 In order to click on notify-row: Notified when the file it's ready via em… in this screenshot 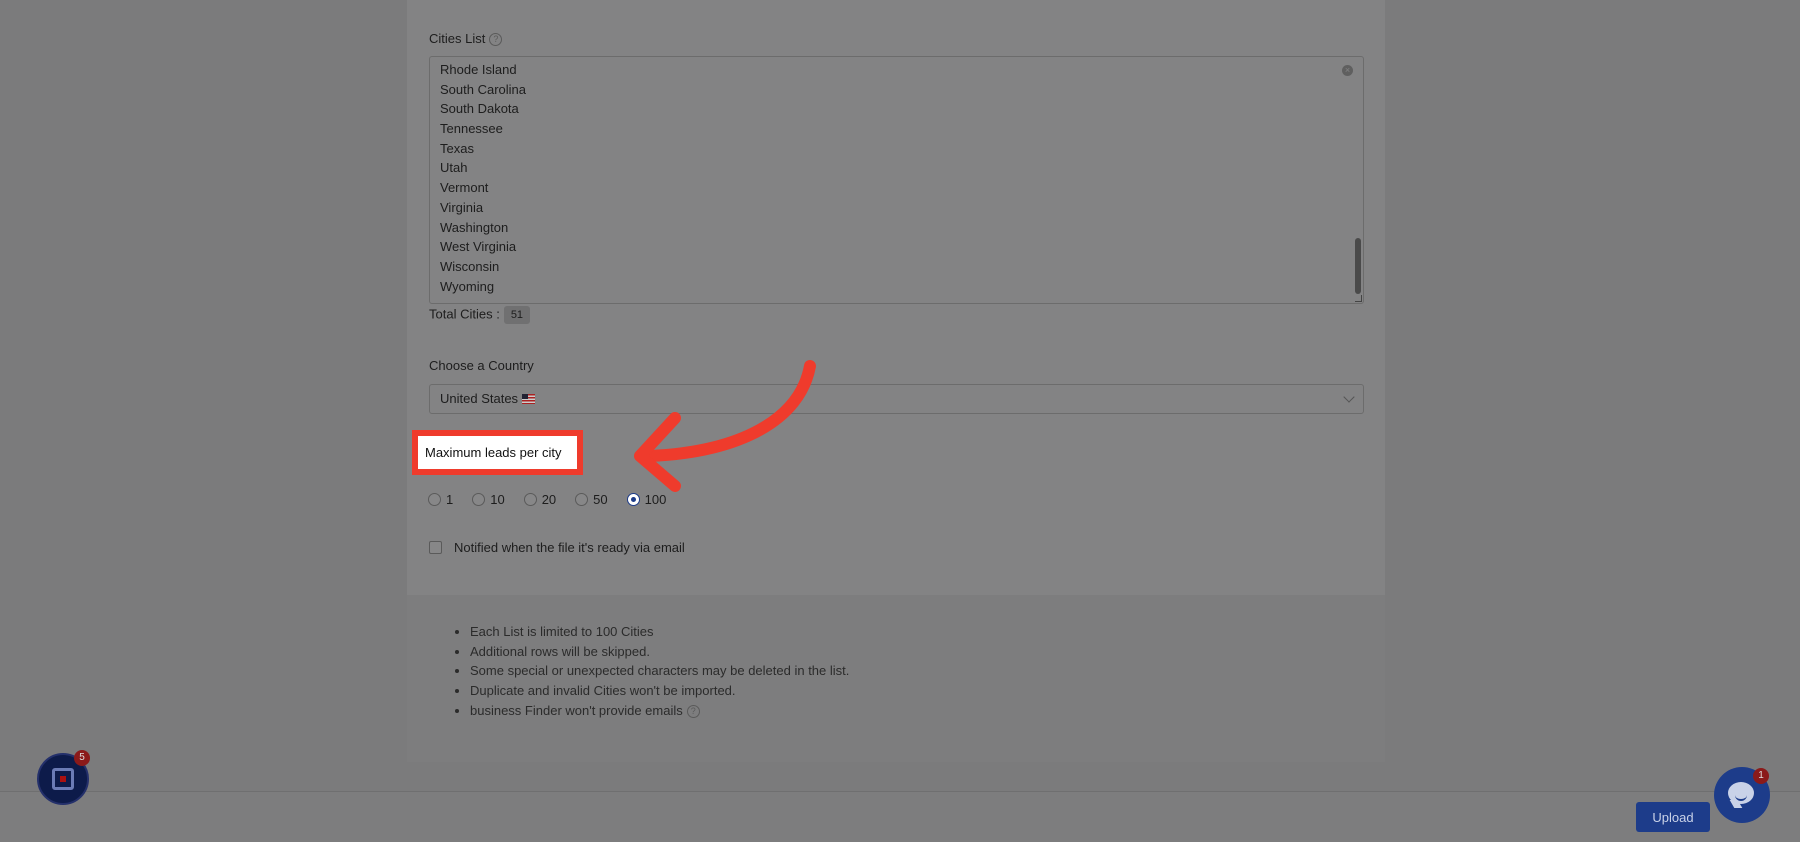, I will do `click(557, 547)`.